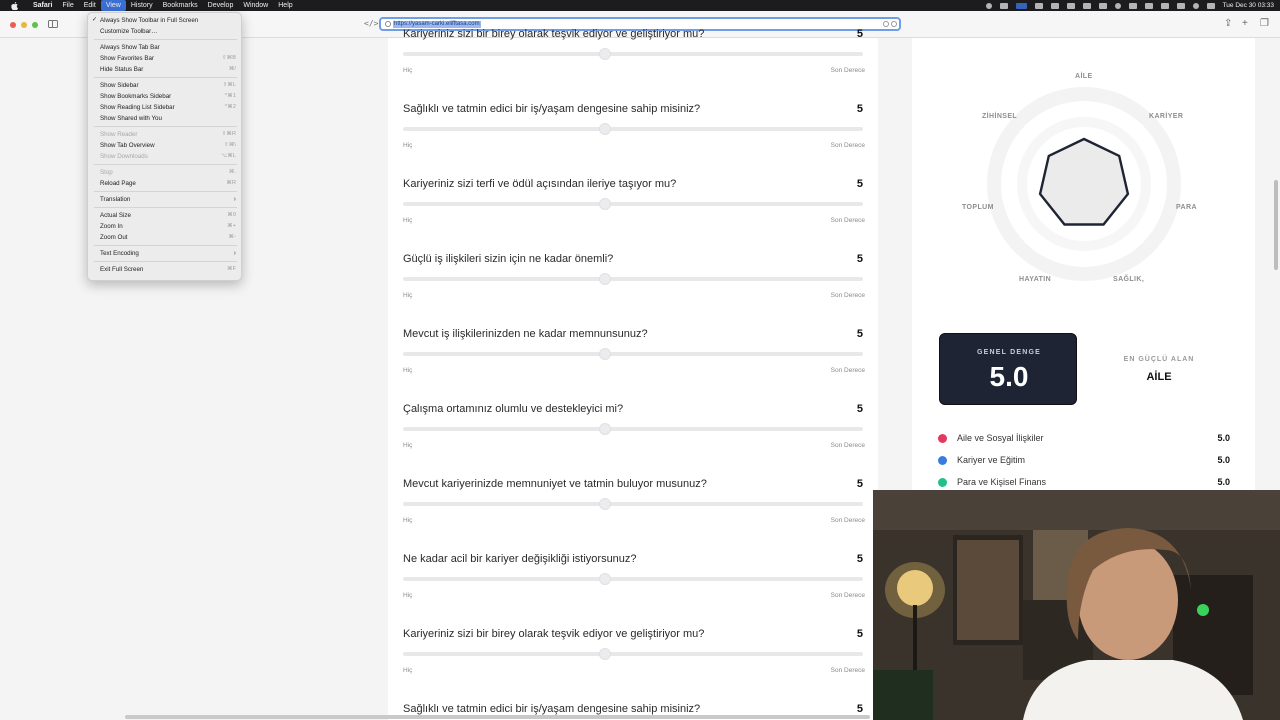  I want to click on view-menu-item: ✓ Always Show Toolbar in Full Screen, so click(164, 20).